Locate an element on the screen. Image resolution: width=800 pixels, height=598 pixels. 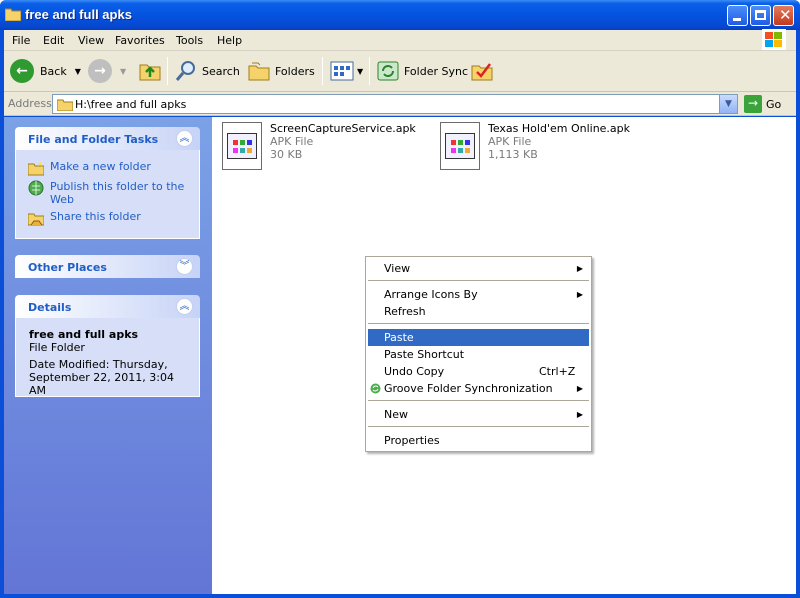
forward-arrow-icon: → is located at coordinates (100, 71).